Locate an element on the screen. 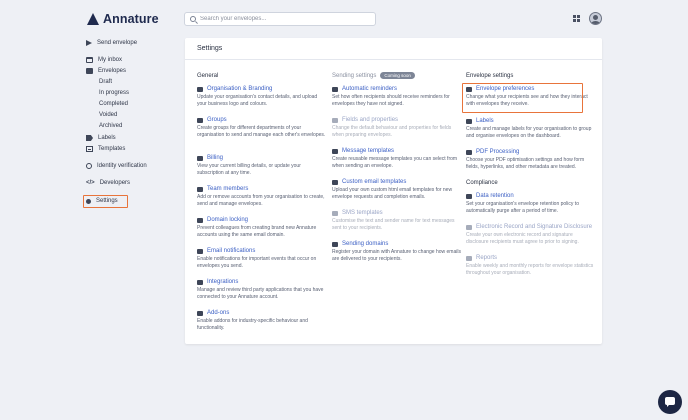  sidebar-item-envelopes: Envelopes is located at coordinates (106, 71).